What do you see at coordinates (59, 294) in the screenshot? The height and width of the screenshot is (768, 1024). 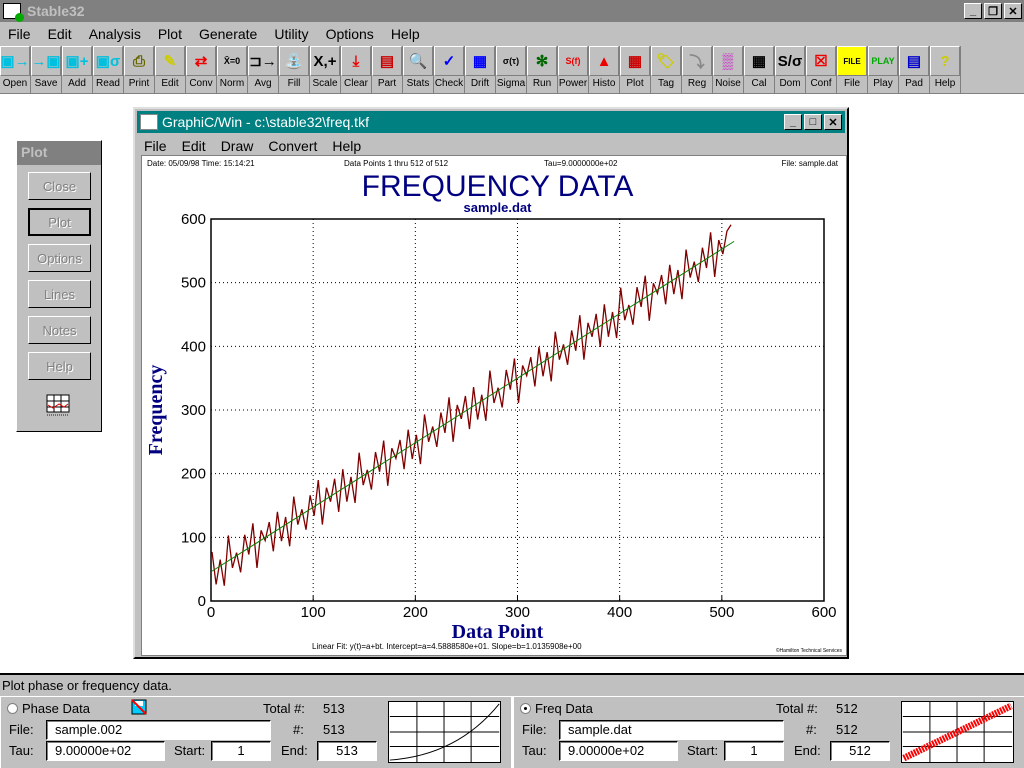 I see `lines-button: Lines` at bounding box center [59, 294].